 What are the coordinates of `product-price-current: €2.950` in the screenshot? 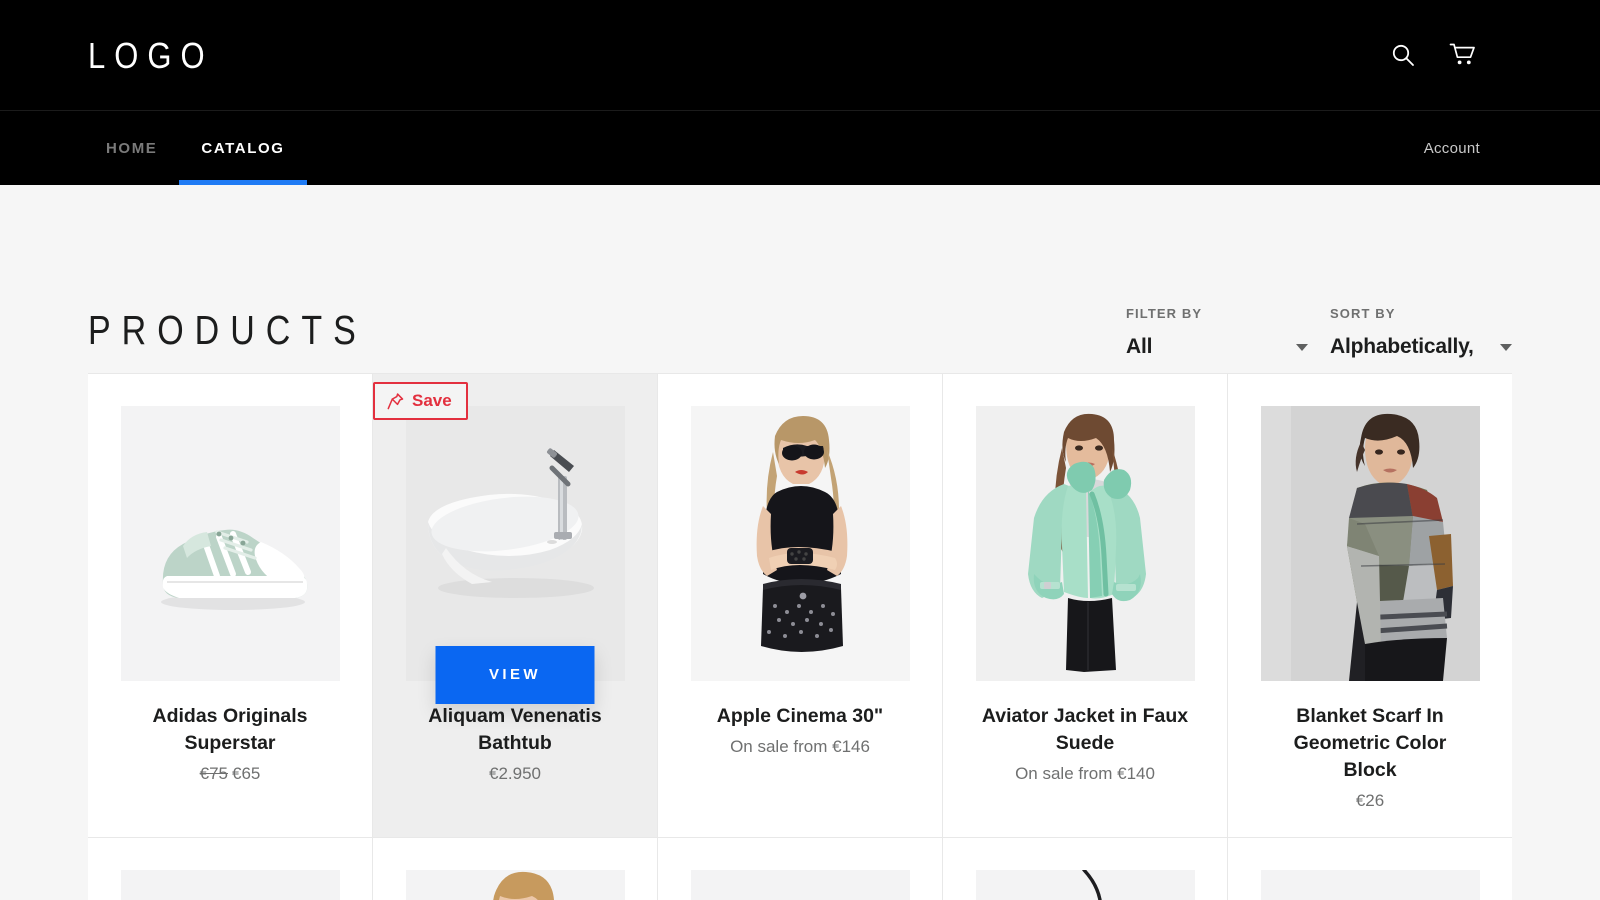 It's located at (515, 773).